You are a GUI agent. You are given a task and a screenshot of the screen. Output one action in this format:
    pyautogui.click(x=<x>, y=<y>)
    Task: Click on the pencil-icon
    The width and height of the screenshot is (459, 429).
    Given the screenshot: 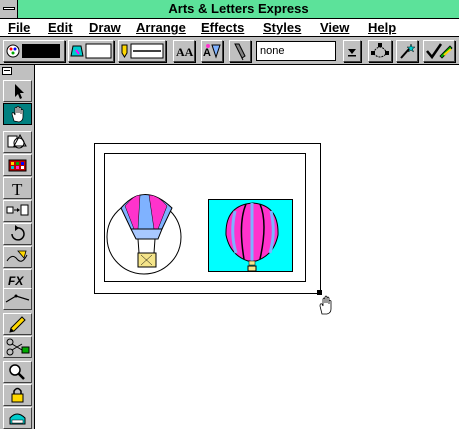 What is the action you would take?
    pyautogui.click(x=17, y=324)
    